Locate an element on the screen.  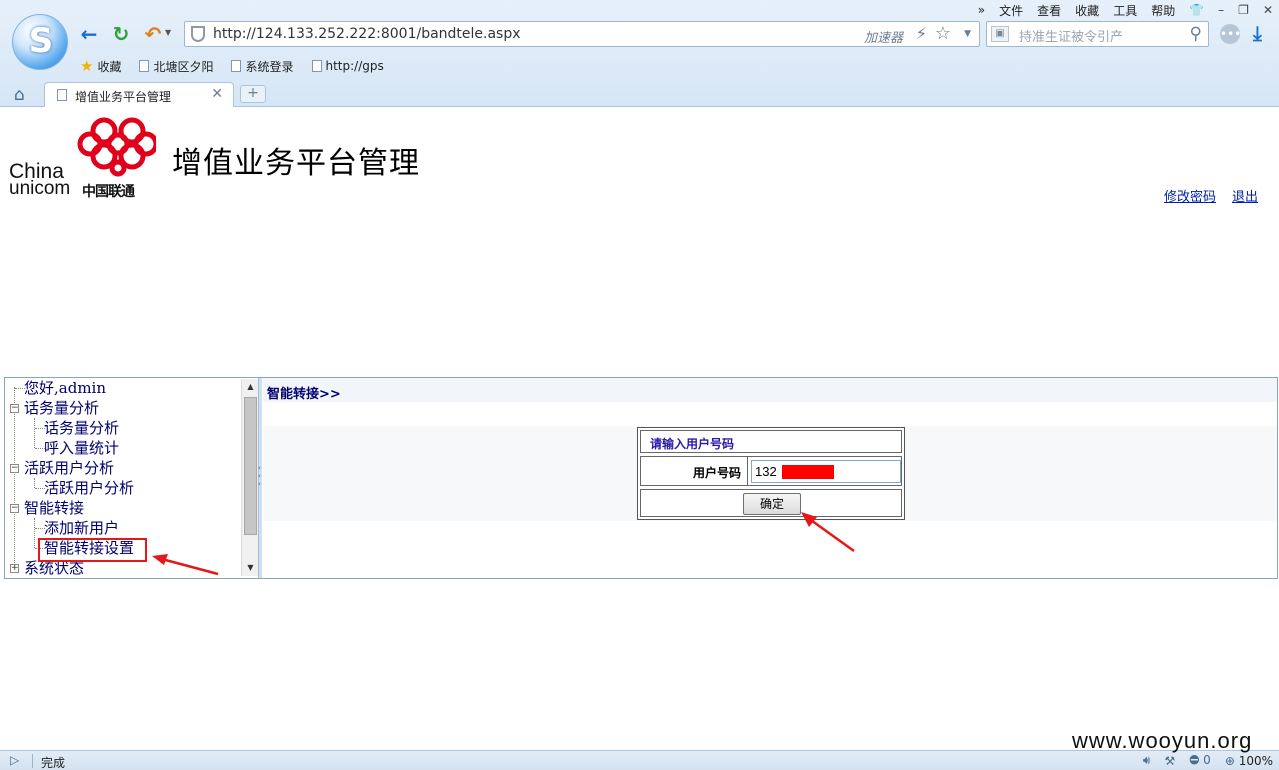
adblock-icon: ⛔︎ 0 is located at coordinates (1200, 760).